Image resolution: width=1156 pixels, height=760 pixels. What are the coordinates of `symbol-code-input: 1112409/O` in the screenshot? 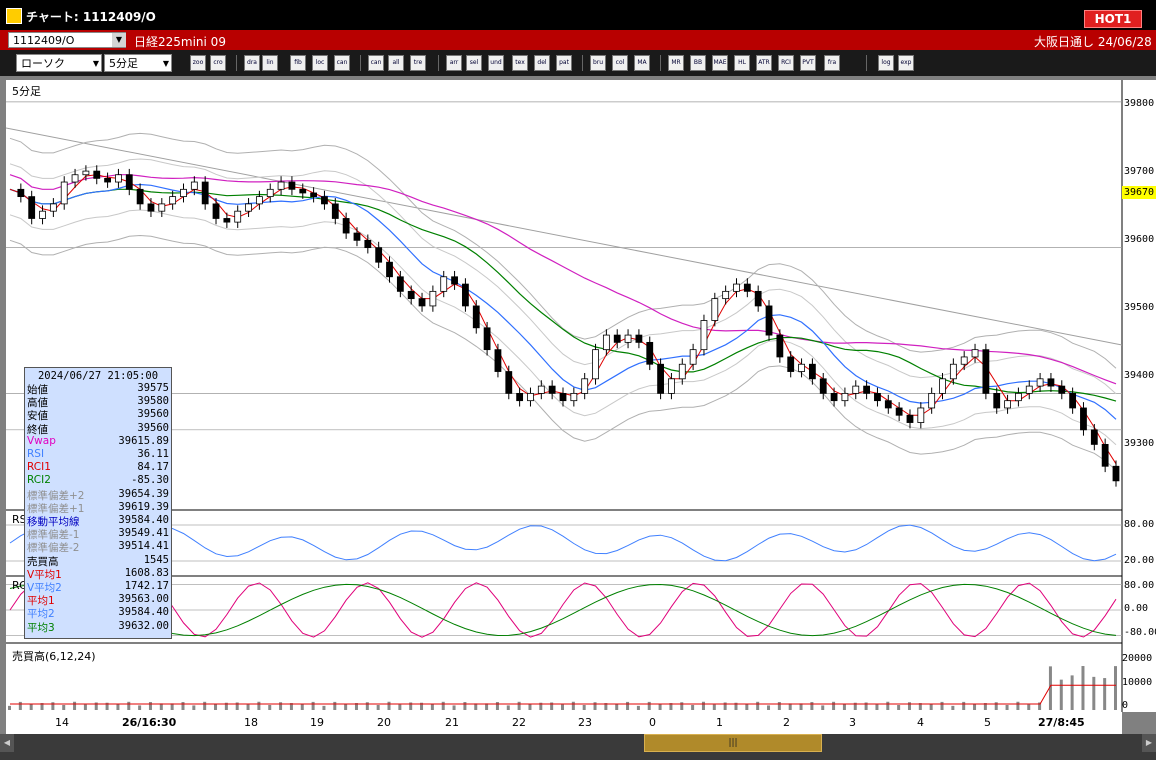 It's located at (67, 40).